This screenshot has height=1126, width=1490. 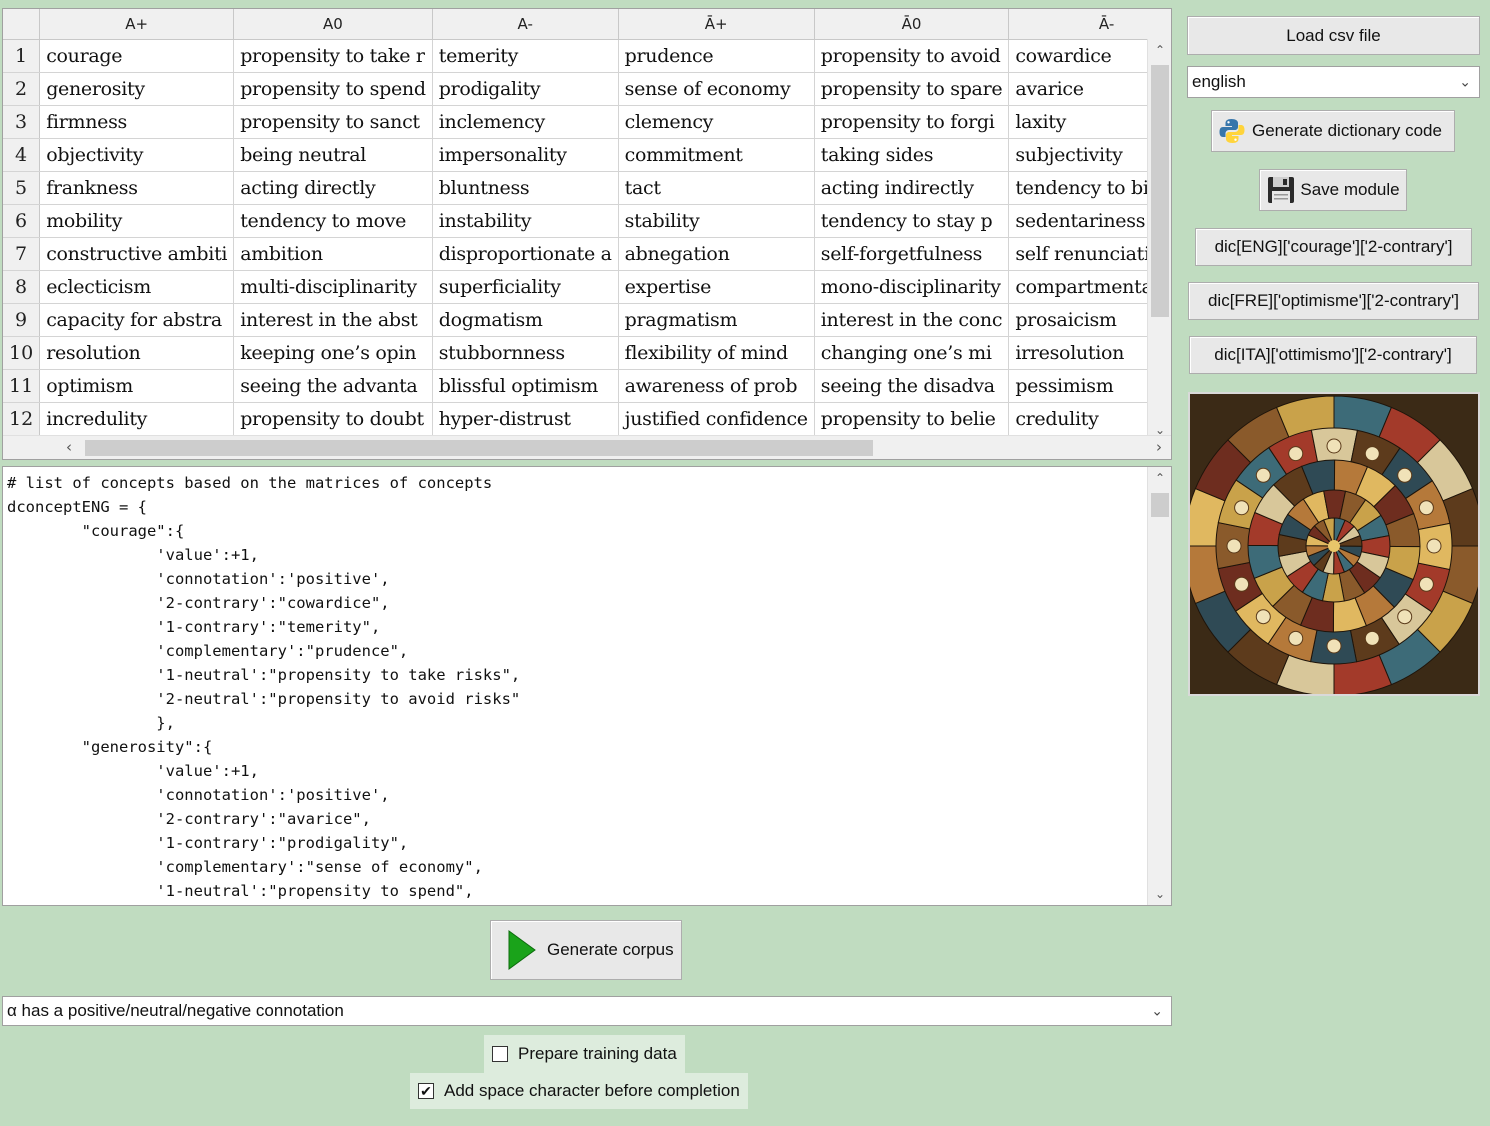 What do you see at coordinates (525, 24) in the screenshot?
I see `column-header: A-` at bounding box center [525, 24].